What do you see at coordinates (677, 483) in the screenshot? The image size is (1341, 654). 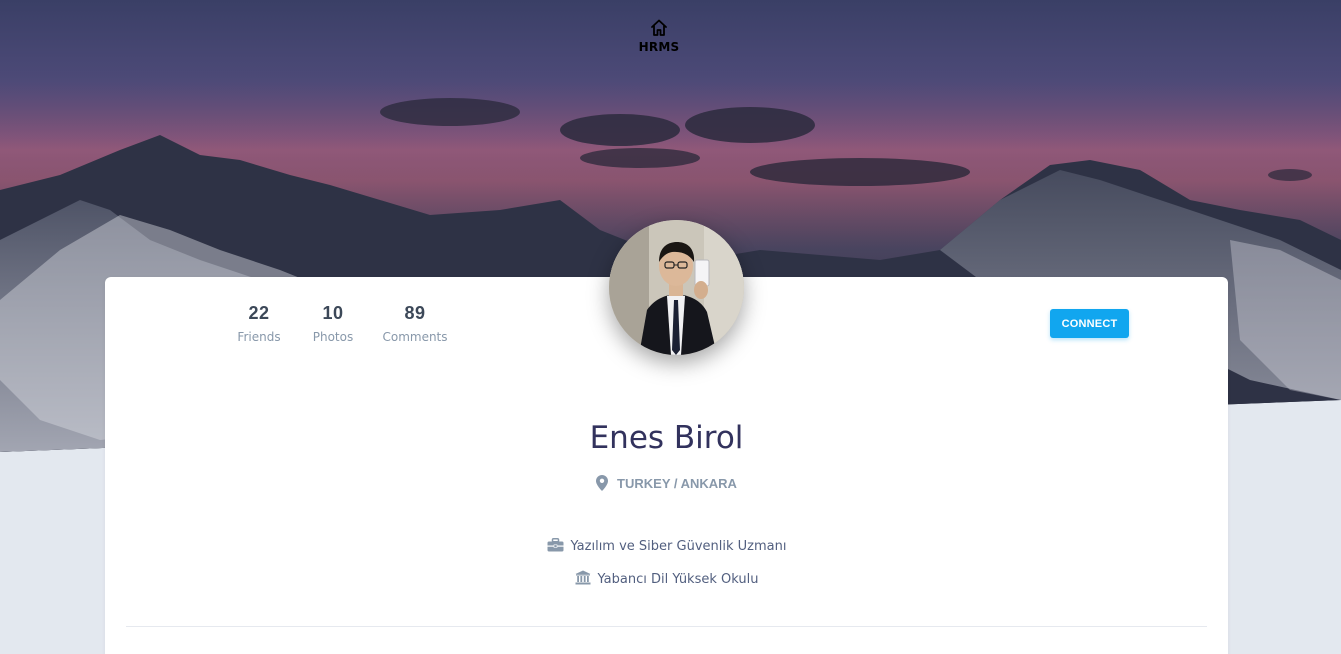 I see `location-text: TURKEY / ANKARA` at bounding box center [677, 483].